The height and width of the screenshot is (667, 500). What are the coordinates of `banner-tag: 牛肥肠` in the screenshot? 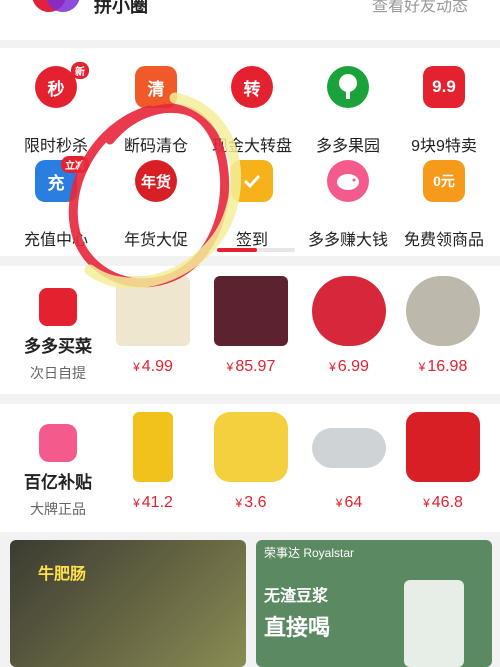 It's located at (62, 574).